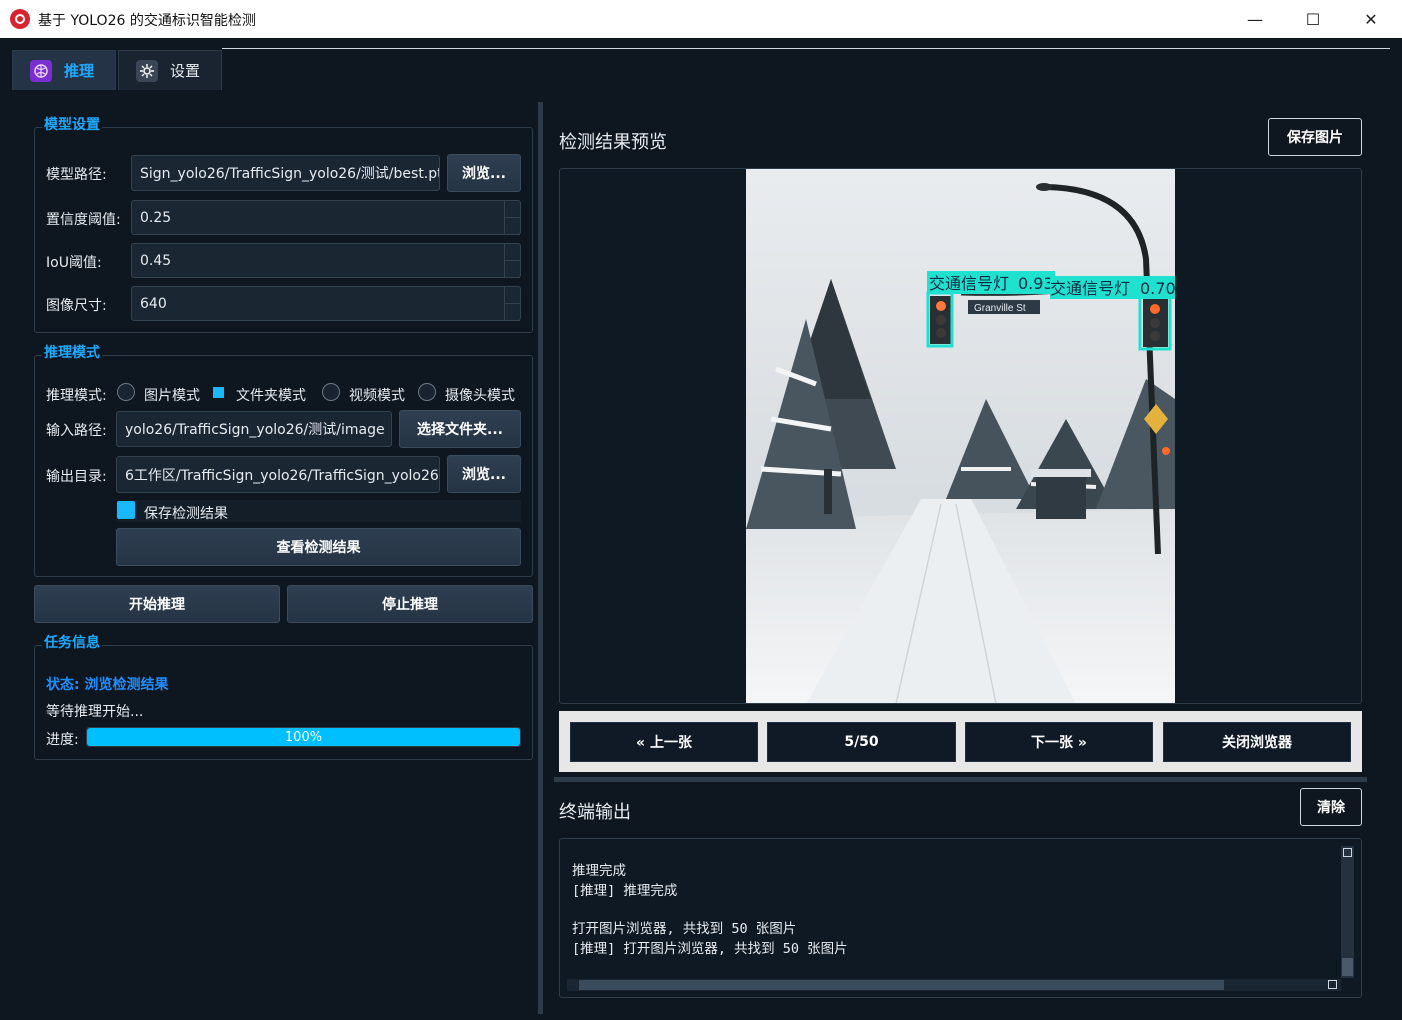  I want to click on progress-text: 100%, so click(303, 737).